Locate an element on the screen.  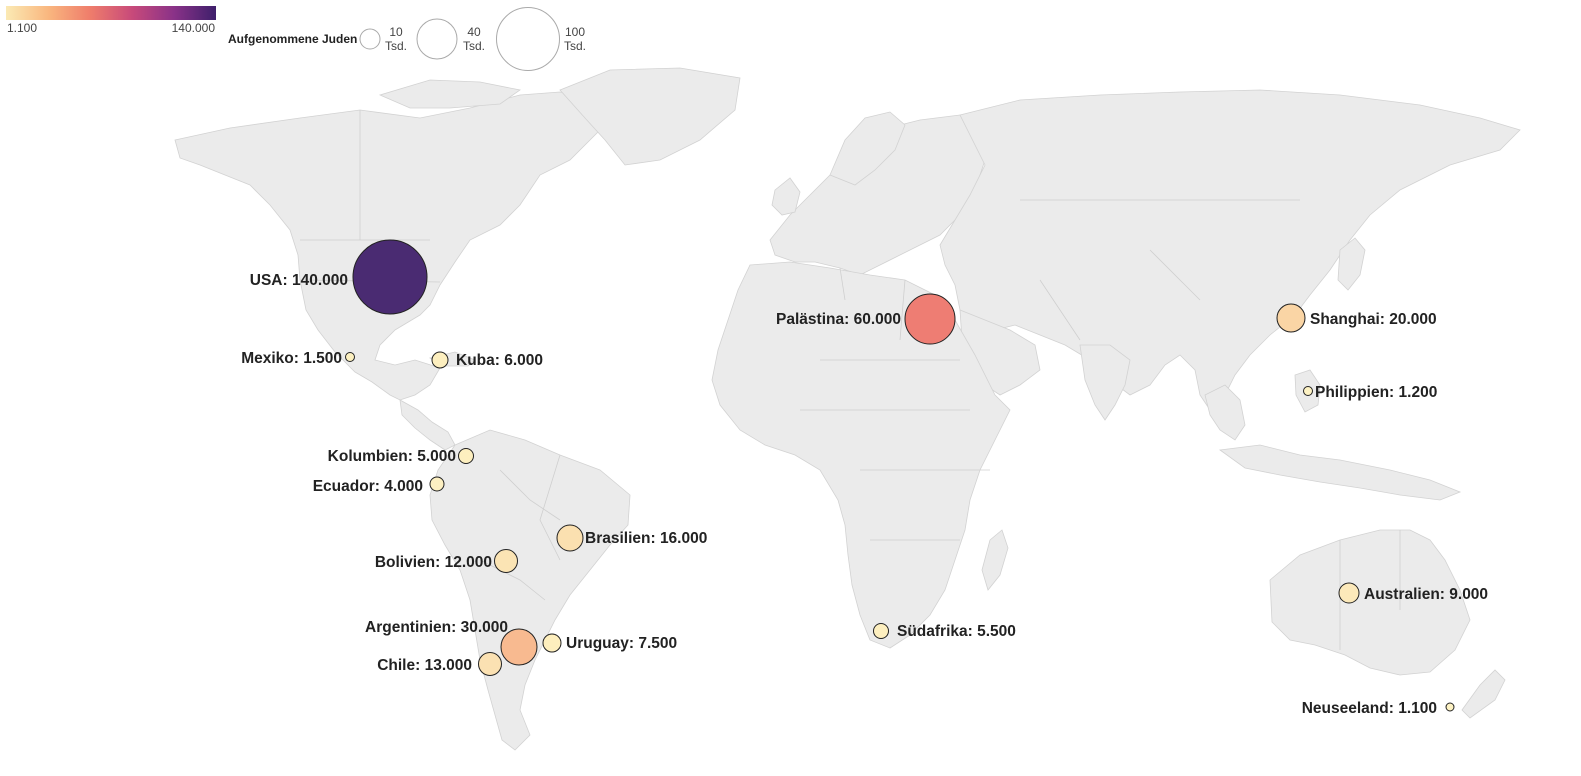
size-legend-label-100-line2: Tsd. is located at coordinates (575, 46).